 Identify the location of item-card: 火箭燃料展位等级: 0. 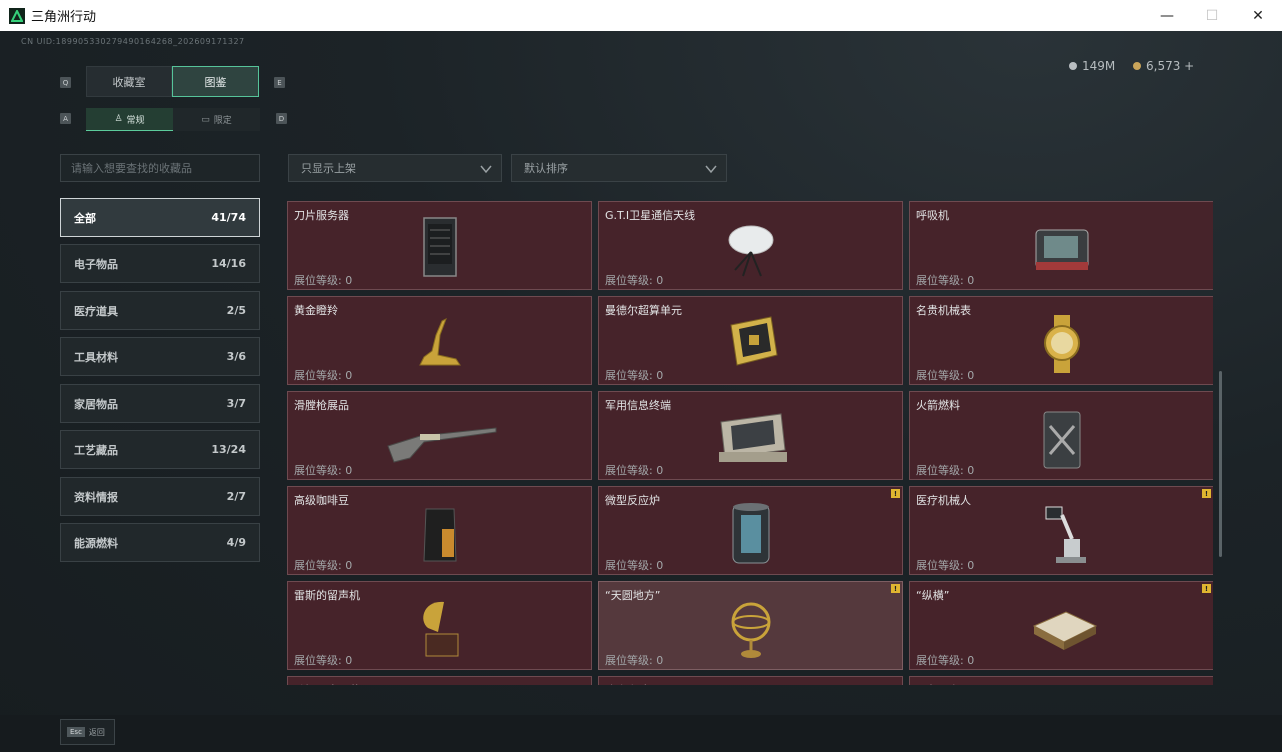
(1061, 435).